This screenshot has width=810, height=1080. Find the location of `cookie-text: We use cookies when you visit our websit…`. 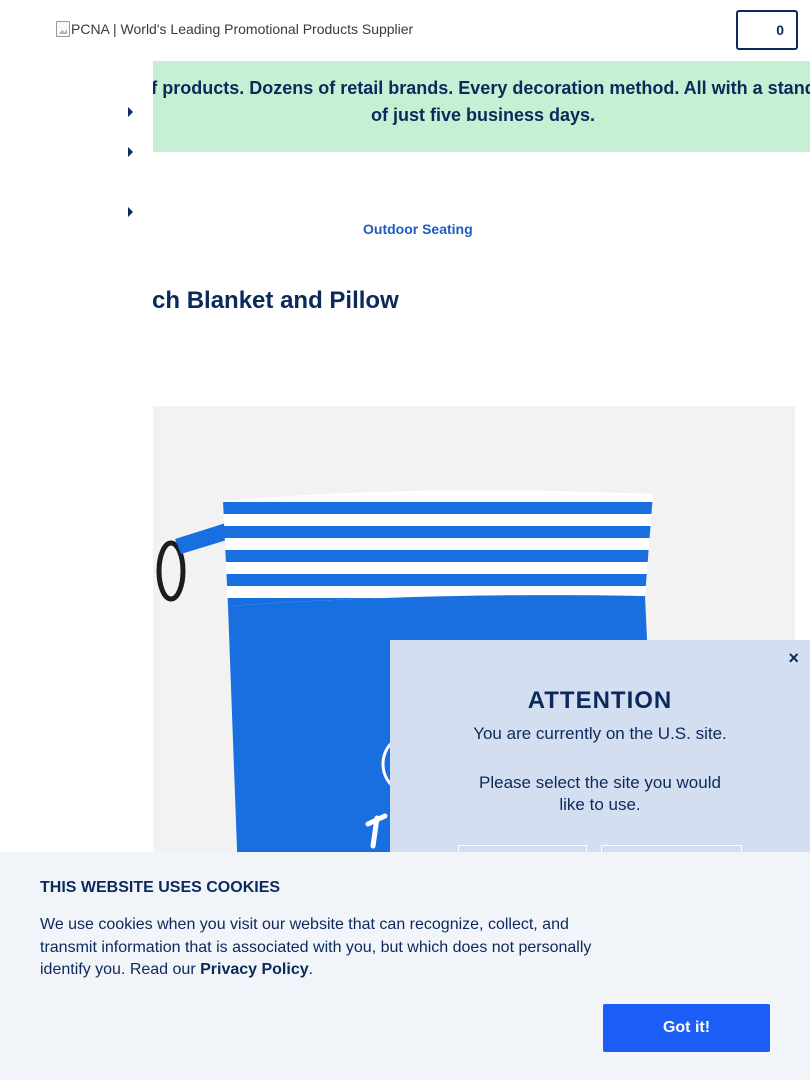

cookie-text: We use cookies when you visit our websit… is located at coordinates (325, 948).